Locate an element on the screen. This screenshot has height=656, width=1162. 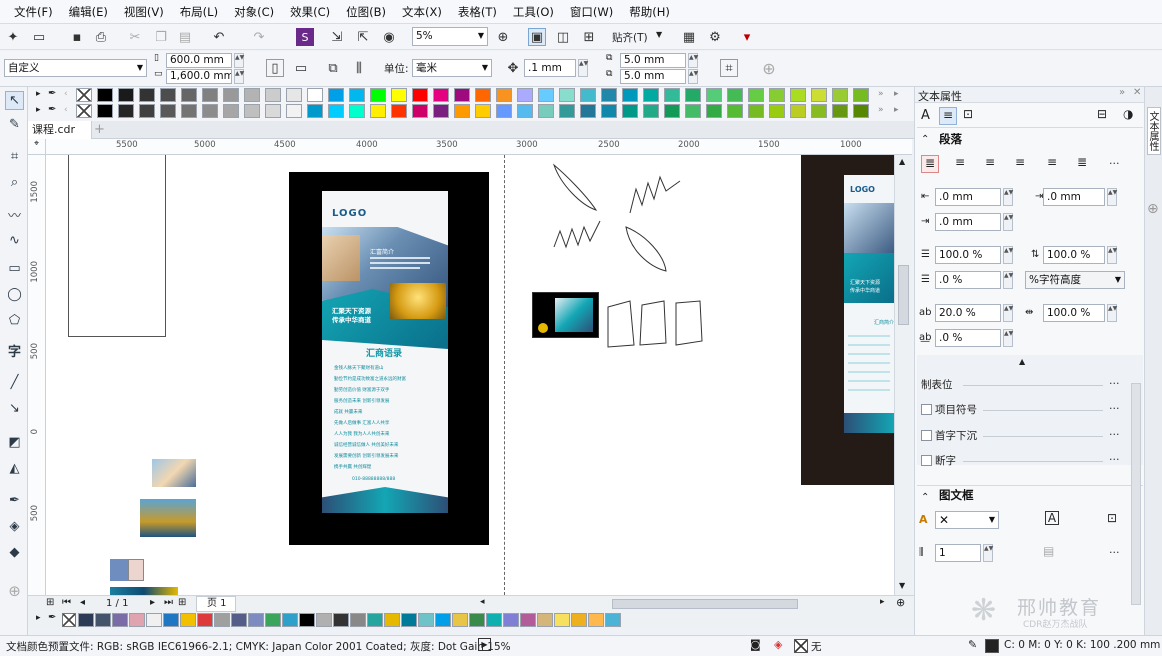
language-spacing-input: 20.0 % is located at coordinates (968, 313).